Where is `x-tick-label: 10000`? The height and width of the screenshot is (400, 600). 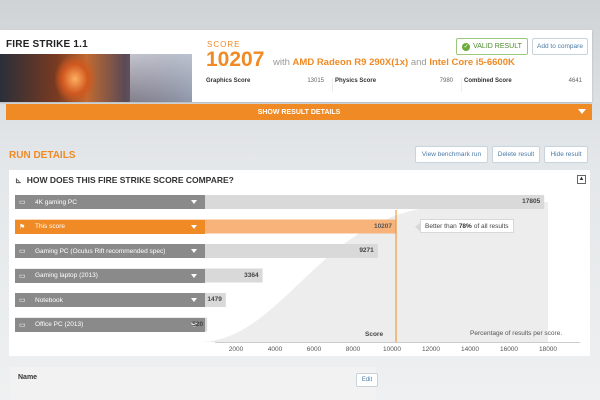
x-tick-label: 10000 is located at coordinates (392, 349).